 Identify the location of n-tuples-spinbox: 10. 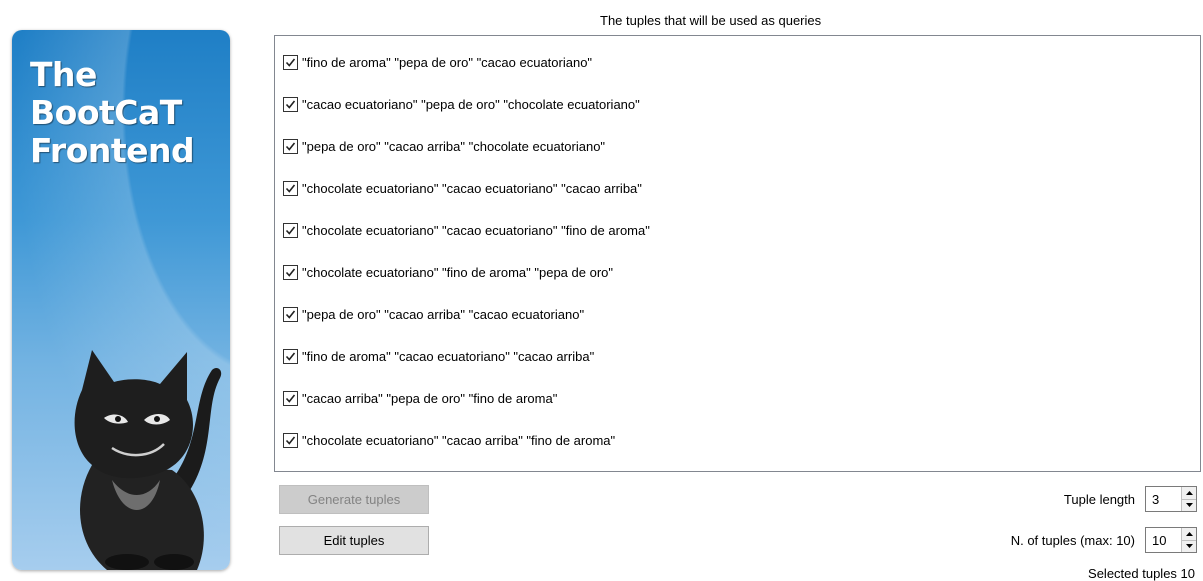
(1171, 540).